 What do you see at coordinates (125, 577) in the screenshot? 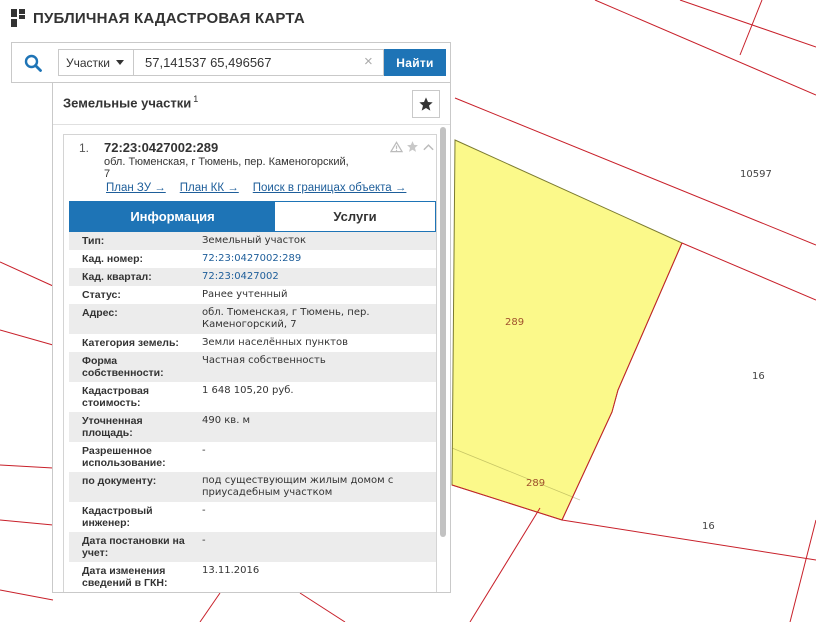
I see `row-key: Дата изменения сведений в ГКН:` at bounding box center [125, 577].